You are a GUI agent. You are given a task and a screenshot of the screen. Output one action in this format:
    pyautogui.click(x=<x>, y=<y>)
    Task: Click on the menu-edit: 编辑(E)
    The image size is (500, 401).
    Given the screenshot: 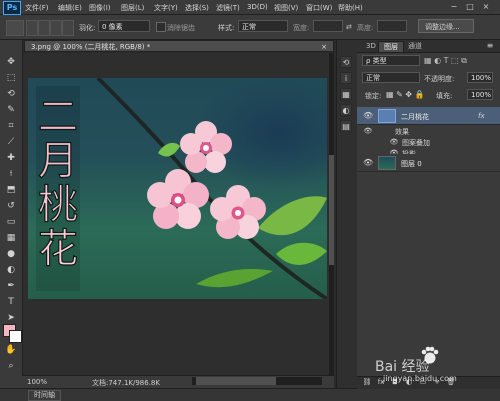 What is the action you would take?
    pyautogui.click(x=70, y=8)
    